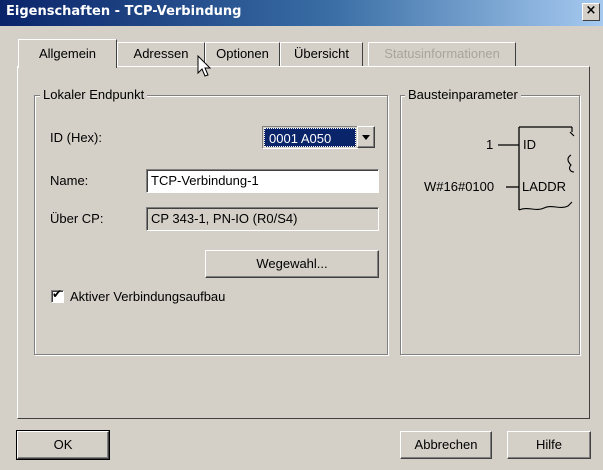 The height and width of the screenshot is (470, 603). I want to click on id-label: ID (Hex):, so click(76, 137).